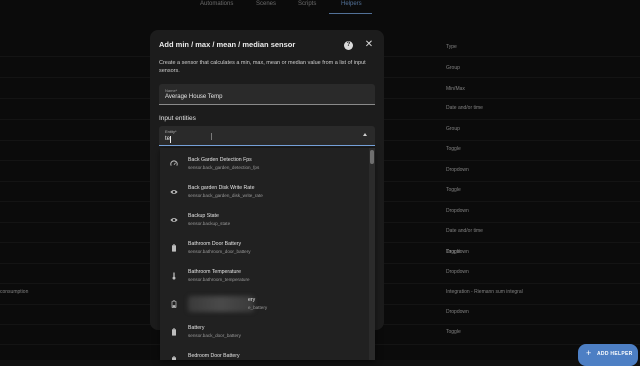 This screenshot has width=640, height=366. I want to click on entity-name: Back garden Disk Write Rate, so click(221, 188).